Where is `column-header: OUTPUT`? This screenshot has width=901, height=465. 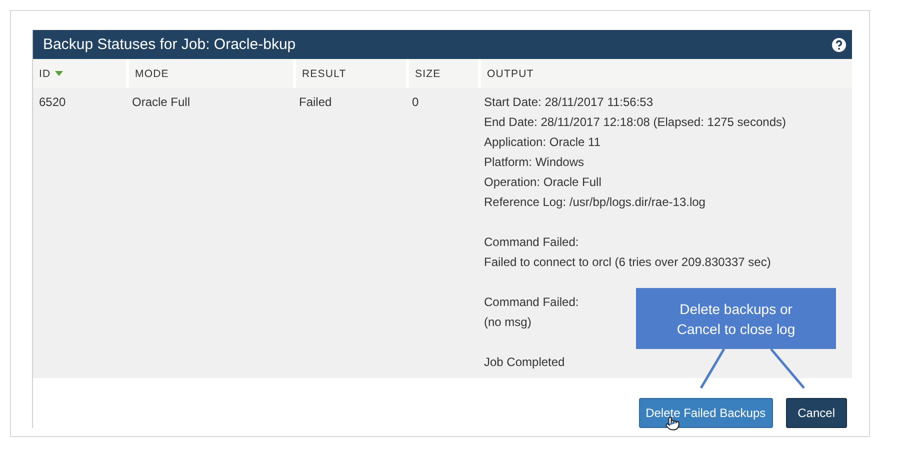
column-header: OUTPUT is located at coordinates (665, 73).